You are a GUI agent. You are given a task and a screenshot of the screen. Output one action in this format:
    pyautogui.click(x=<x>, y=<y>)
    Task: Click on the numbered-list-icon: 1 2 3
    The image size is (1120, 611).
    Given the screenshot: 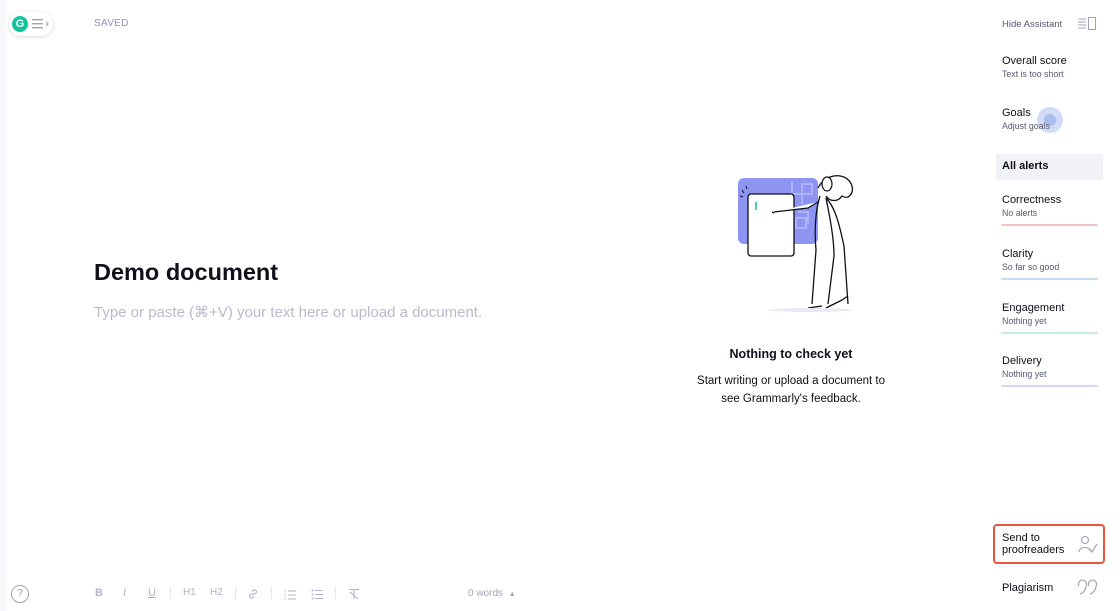 What is the action you would take?
    pyautogui.click(x=290, y=594)
    